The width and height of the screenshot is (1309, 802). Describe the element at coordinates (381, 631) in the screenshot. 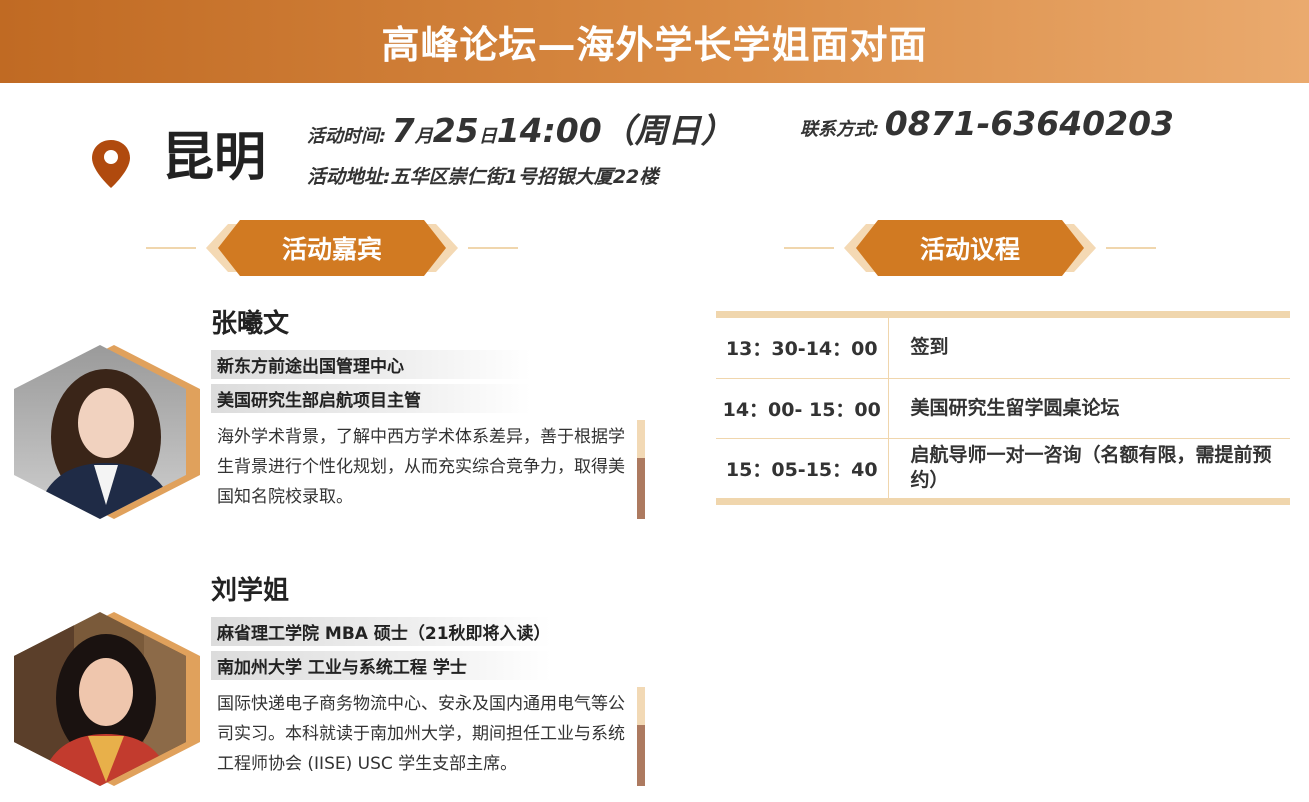

I see `guest-title-tag: 麻省理工学院 MBA 硕士（21秋即将入读）` at that location.